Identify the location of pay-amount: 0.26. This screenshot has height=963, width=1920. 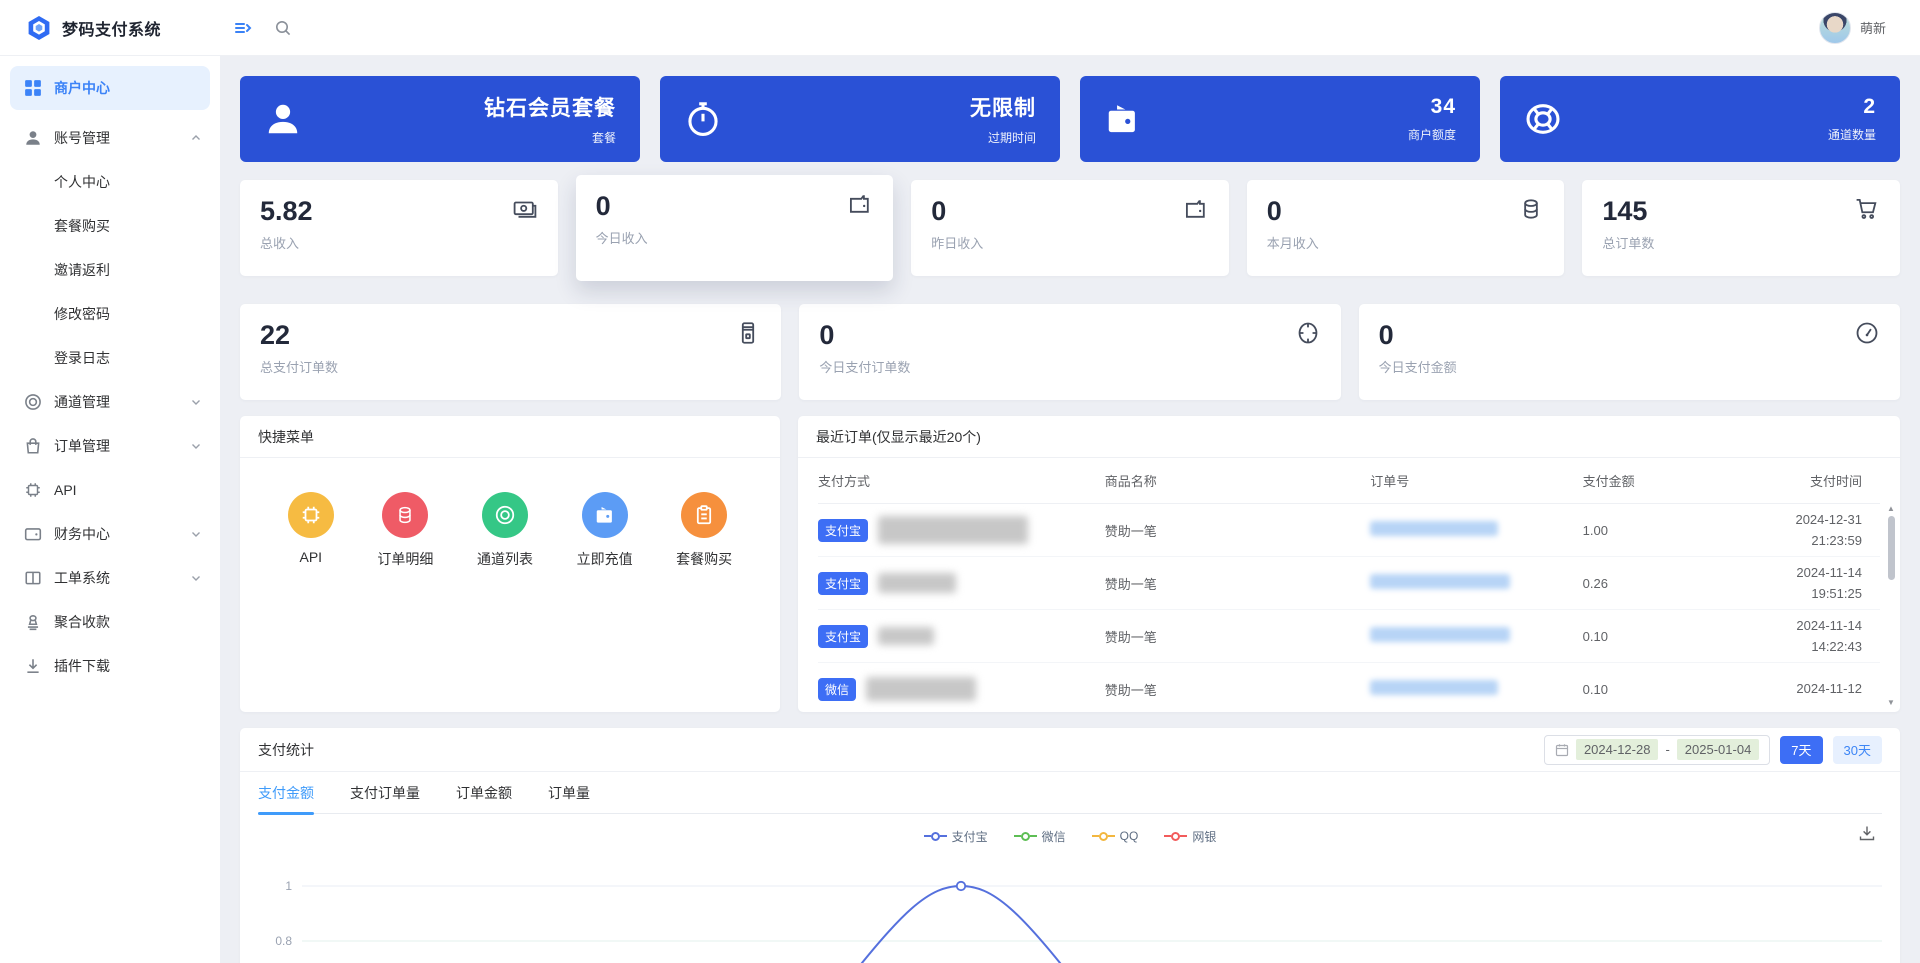
(1595, 583).